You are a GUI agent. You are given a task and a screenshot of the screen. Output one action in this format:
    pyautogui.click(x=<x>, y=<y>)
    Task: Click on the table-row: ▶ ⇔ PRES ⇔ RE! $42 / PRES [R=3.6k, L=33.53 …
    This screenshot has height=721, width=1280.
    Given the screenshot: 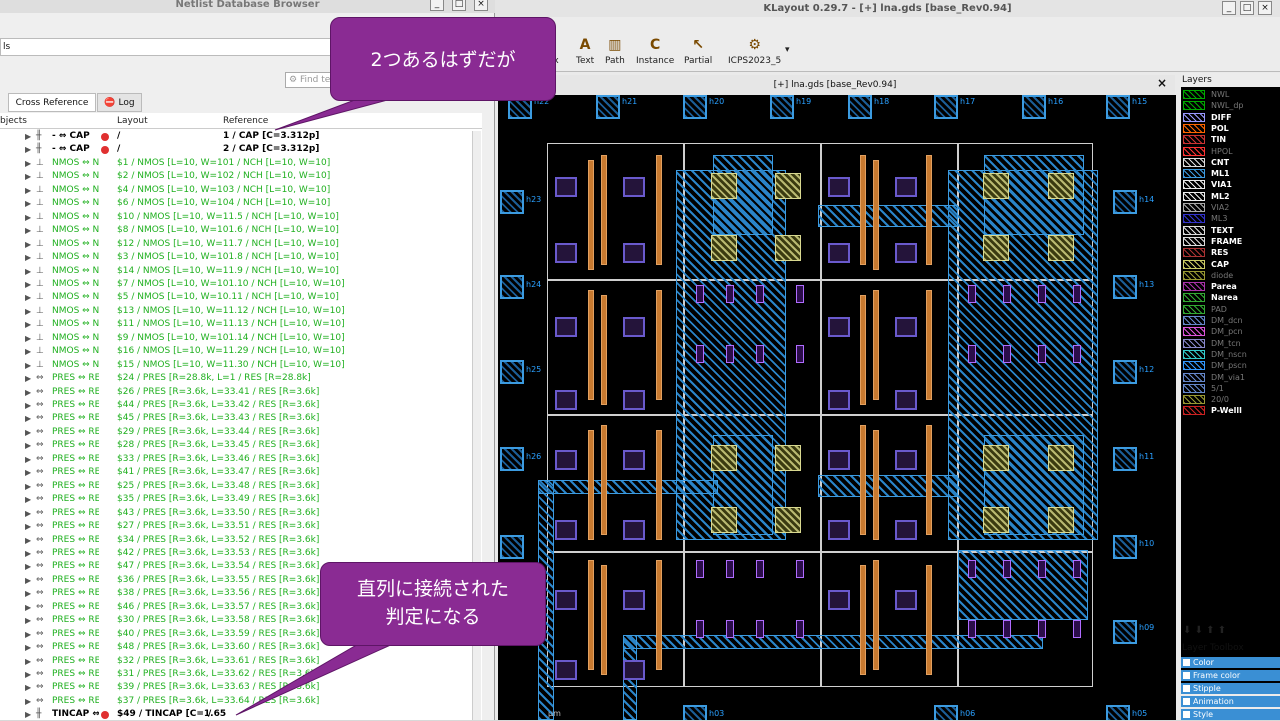 What is the action you would take?
    pyautogui.click(x=235, y=553)
    